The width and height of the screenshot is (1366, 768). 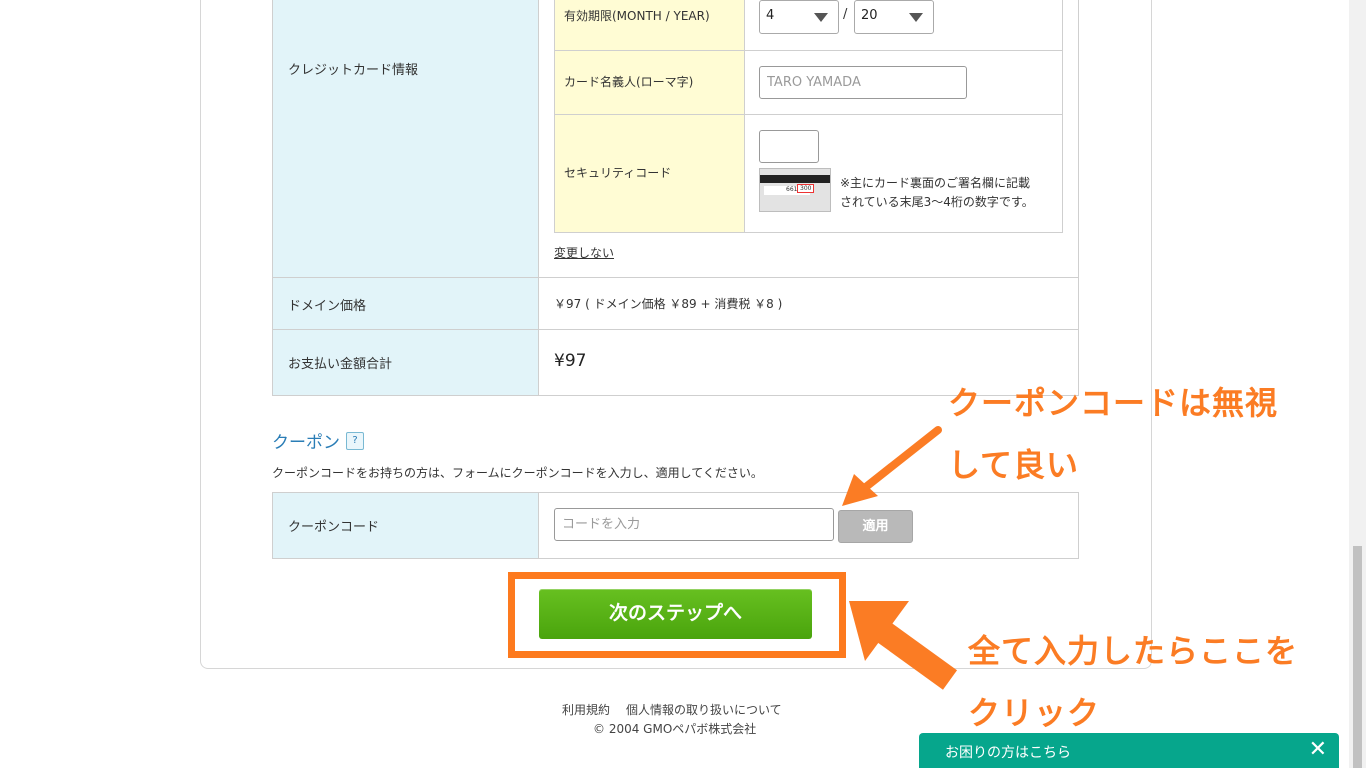 What do you see at coordinates (1357, 657) in the screenshot?
I see `scrollbar-thumb` at bounding box center [1357, 657].